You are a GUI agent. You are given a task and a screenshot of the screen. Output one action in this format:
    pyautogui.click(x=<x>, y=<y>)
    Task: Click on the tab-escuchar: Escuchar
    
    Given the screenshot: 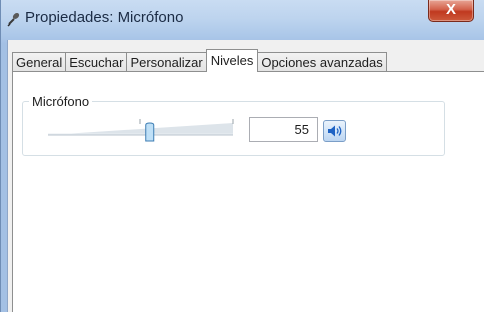 What is the action you would take?
    pyautogui.click(x=96, y=62)
    